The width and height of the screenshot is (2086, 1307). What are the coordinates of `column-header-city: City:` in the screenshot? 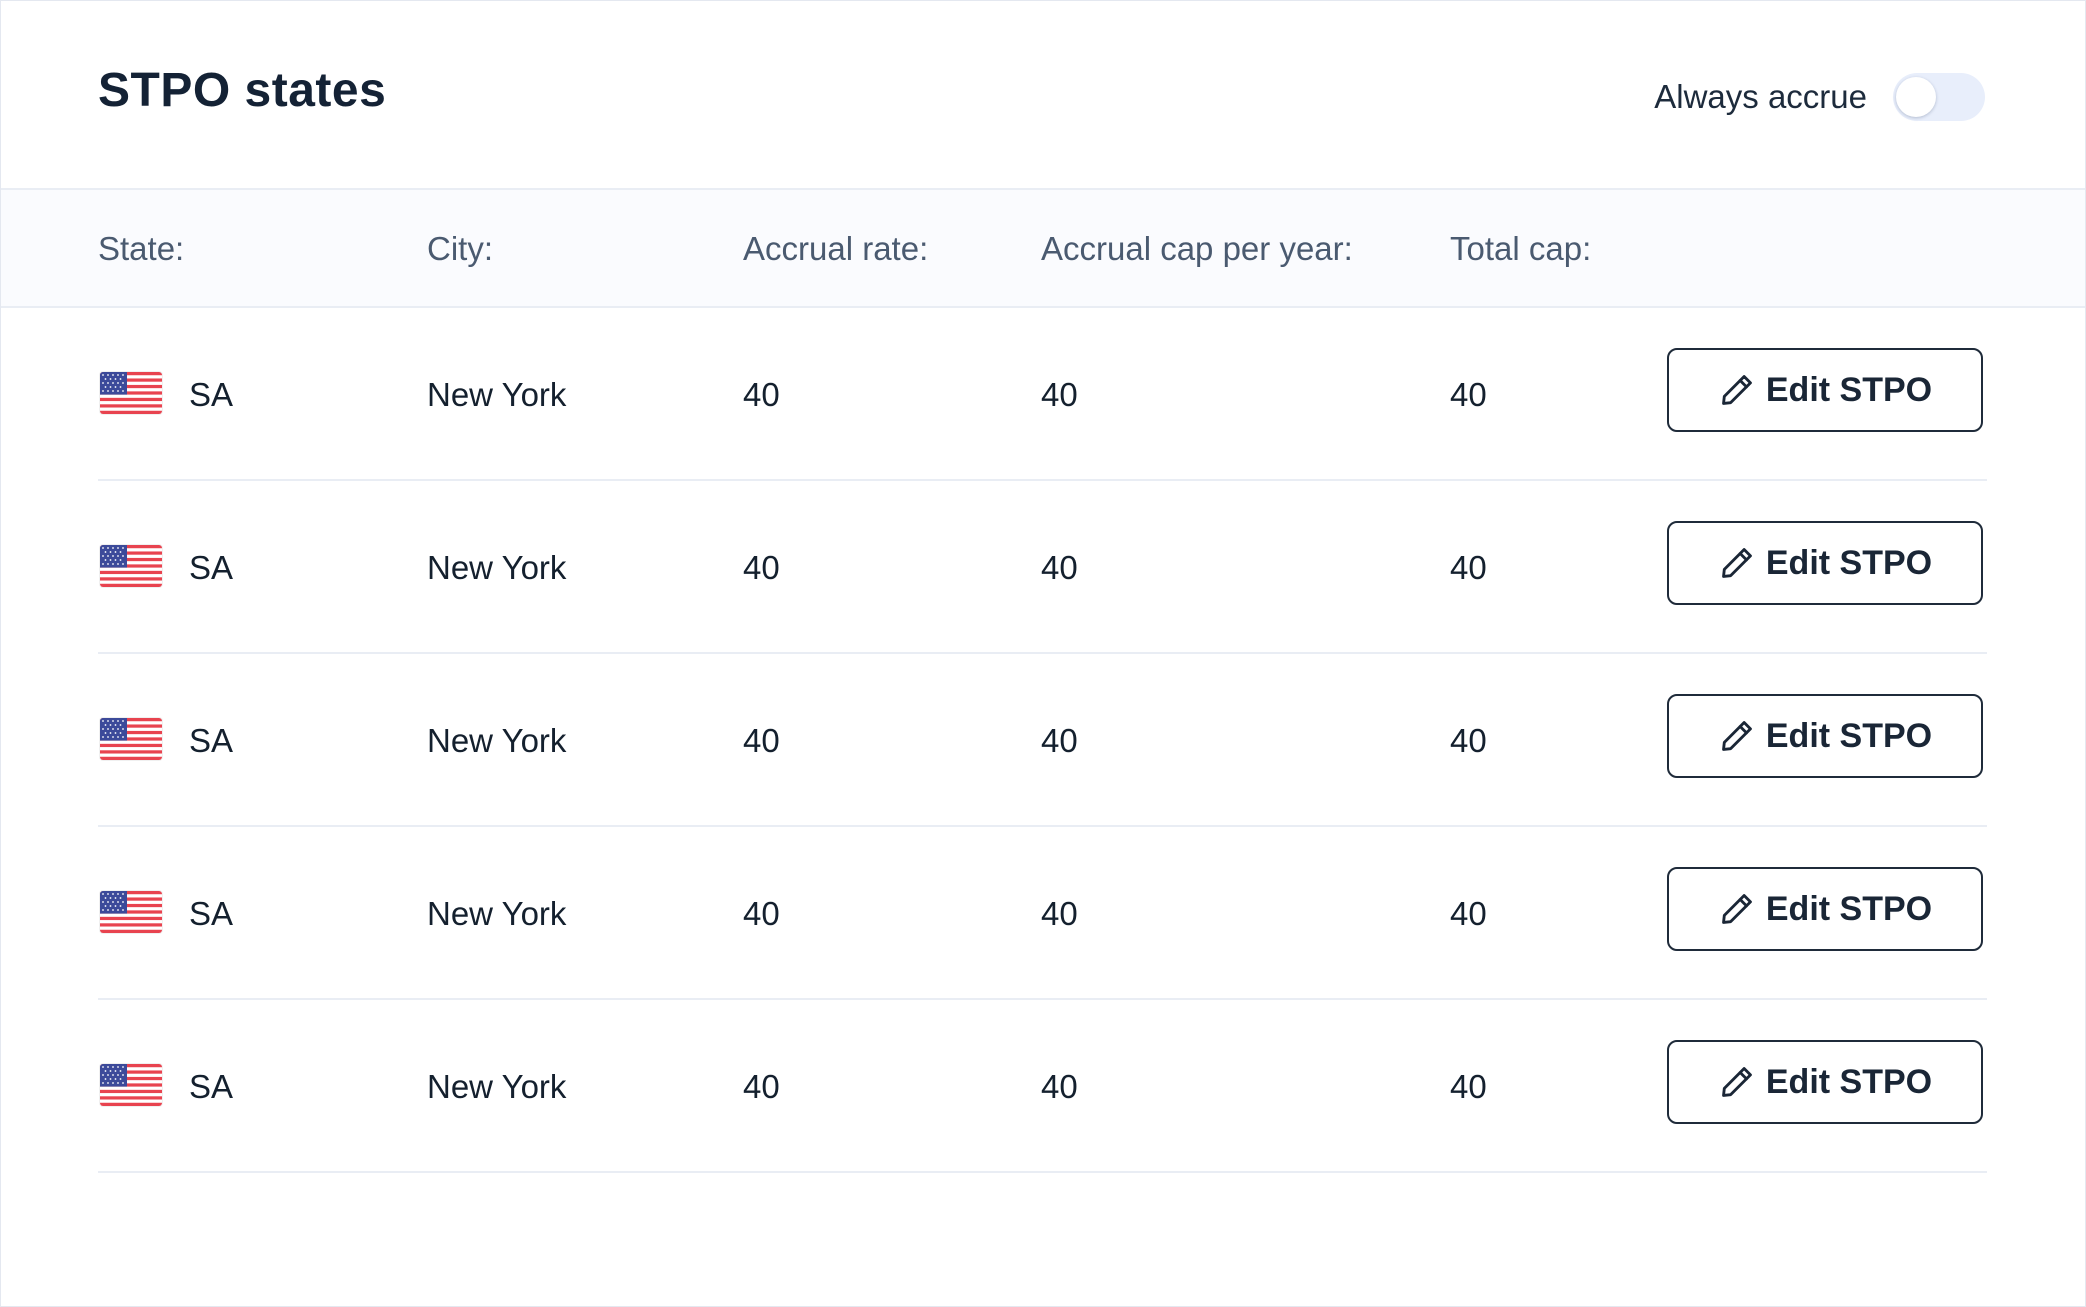 It's located at (460, 248).